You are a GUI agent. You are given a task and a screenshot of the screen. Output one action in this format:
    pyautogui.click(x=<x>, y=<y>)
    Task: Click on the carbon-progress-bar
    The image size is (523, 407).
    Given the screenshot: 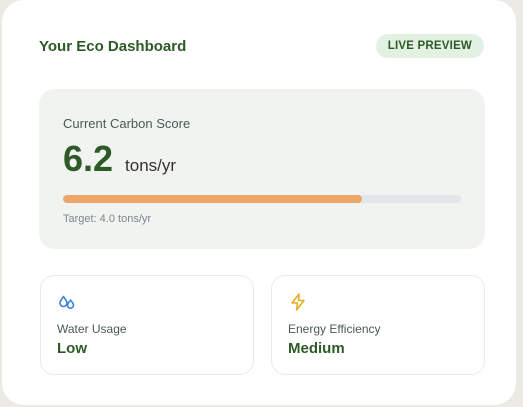 What is the action you would take?
    pyautogui.click(x=262, y=199)
    